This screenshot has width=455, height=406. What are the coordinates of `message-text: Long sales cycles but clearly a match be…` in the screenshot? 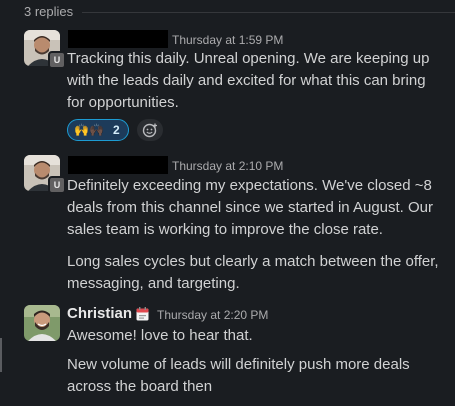 It's located at (253, 272).